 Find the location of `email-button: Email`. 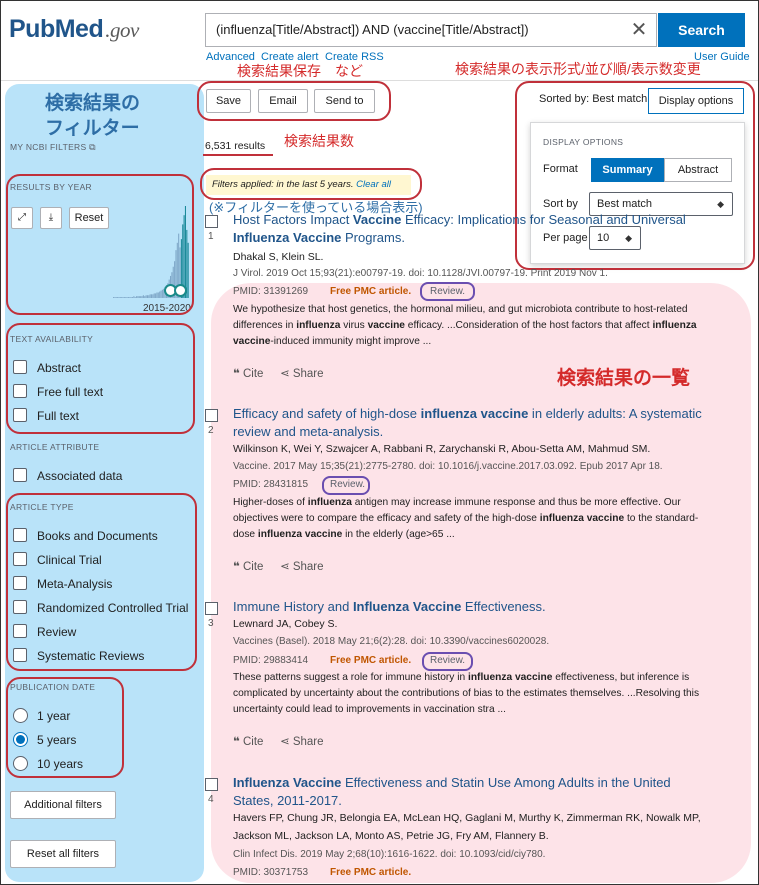

email-button: Email is located at coordinates (283, 101).